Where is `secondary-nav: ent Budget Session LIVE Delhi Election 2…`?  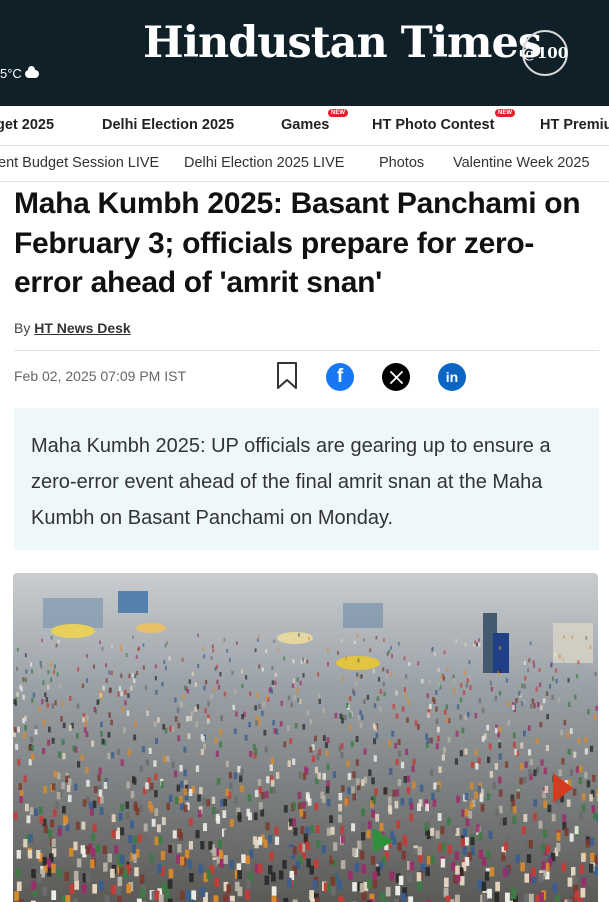
secondary-nav: ent Budget Session LIVE Delhi Election 2… is located at coordinates (304, 164).